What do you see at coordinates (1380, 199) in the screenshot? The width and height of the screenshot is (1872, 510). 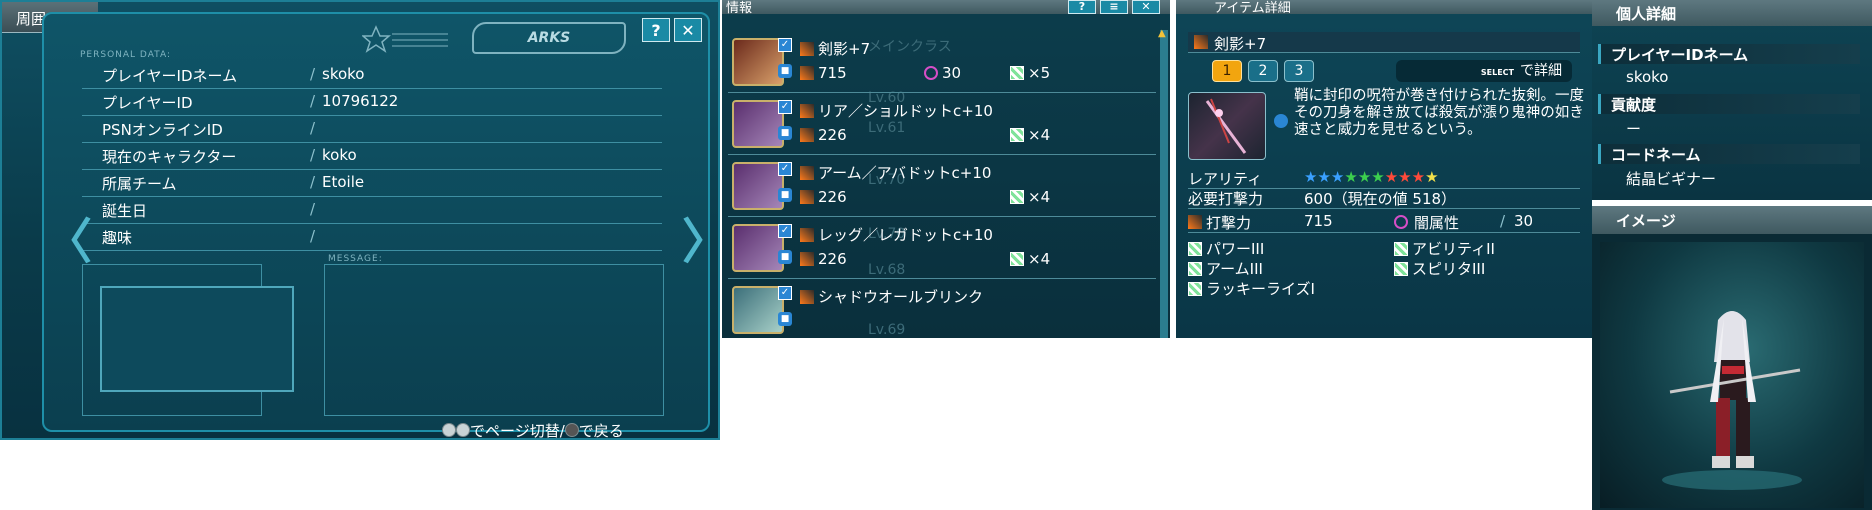 I see `requirement-value: 600（現在の値 518）` at bounding box center [1380, 199].